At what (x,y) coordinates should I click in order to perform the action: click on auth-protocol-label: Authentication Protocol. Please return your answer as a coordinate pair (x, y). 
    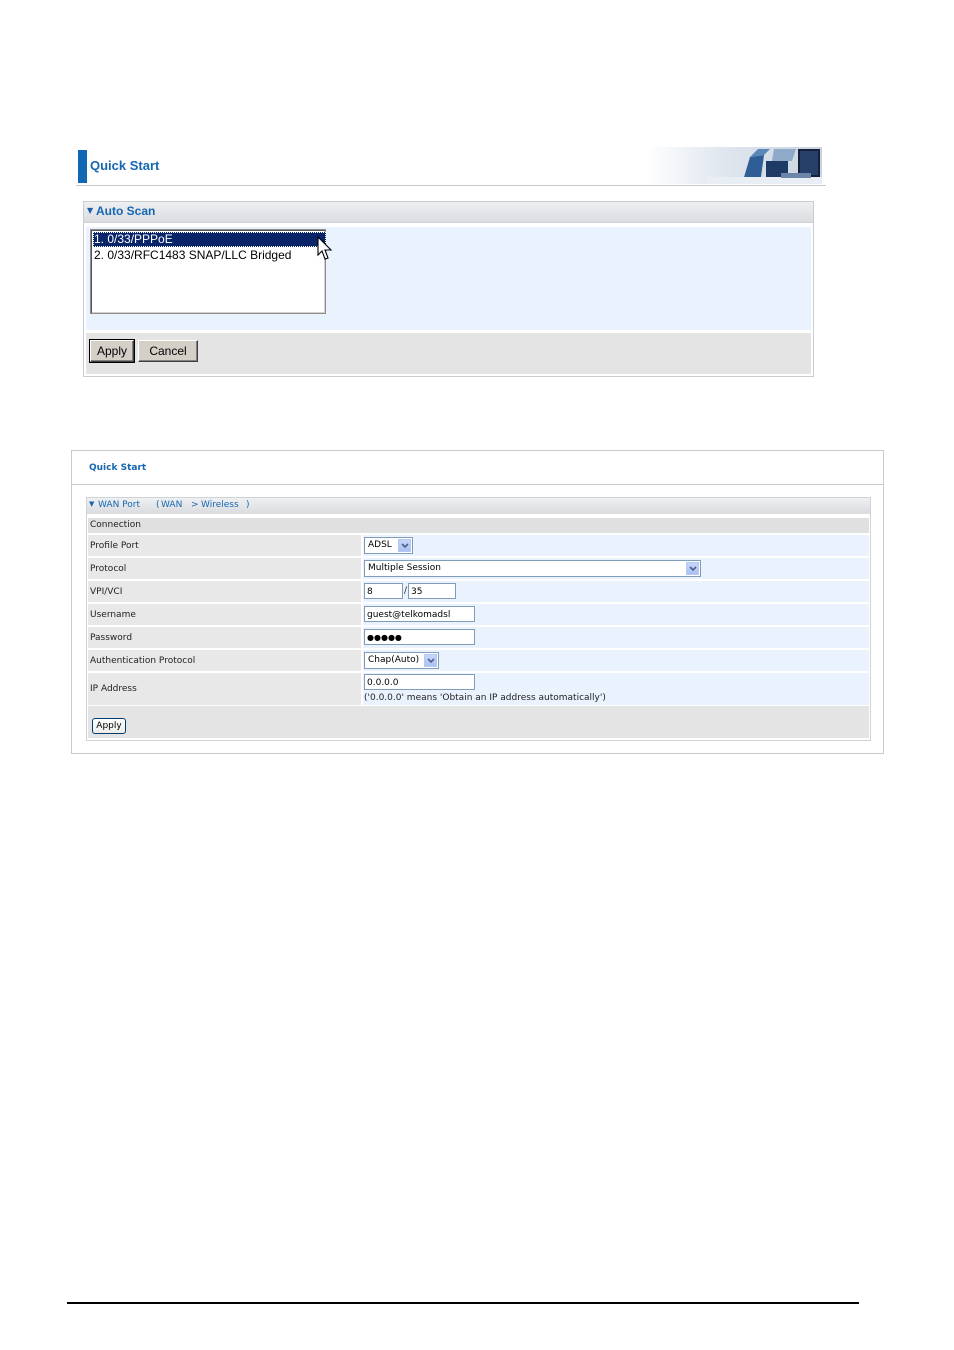
    Looking at the image, I should click on (143, 660).